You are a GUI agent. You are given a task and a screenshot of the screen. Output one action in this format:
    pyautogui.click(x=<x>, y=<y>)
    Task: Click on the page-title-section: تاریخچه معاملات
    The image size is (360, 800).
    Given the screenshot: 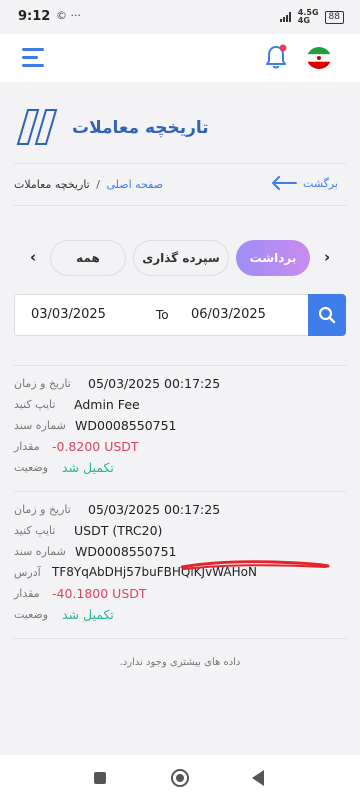 What is the action you would take?
    pyautogui.click(x=180, y=130)
    